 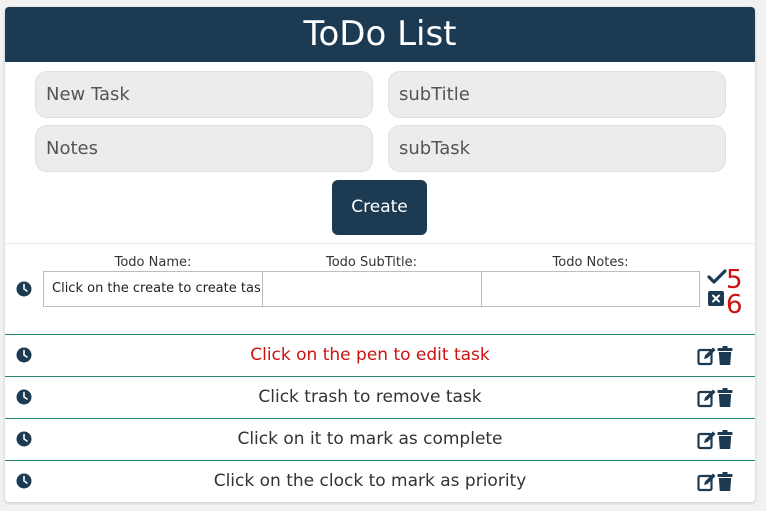 What do you see at coordinates (716, 298) in the screenshot?
I see `x-square-icon` at bounding box center [716, 298].